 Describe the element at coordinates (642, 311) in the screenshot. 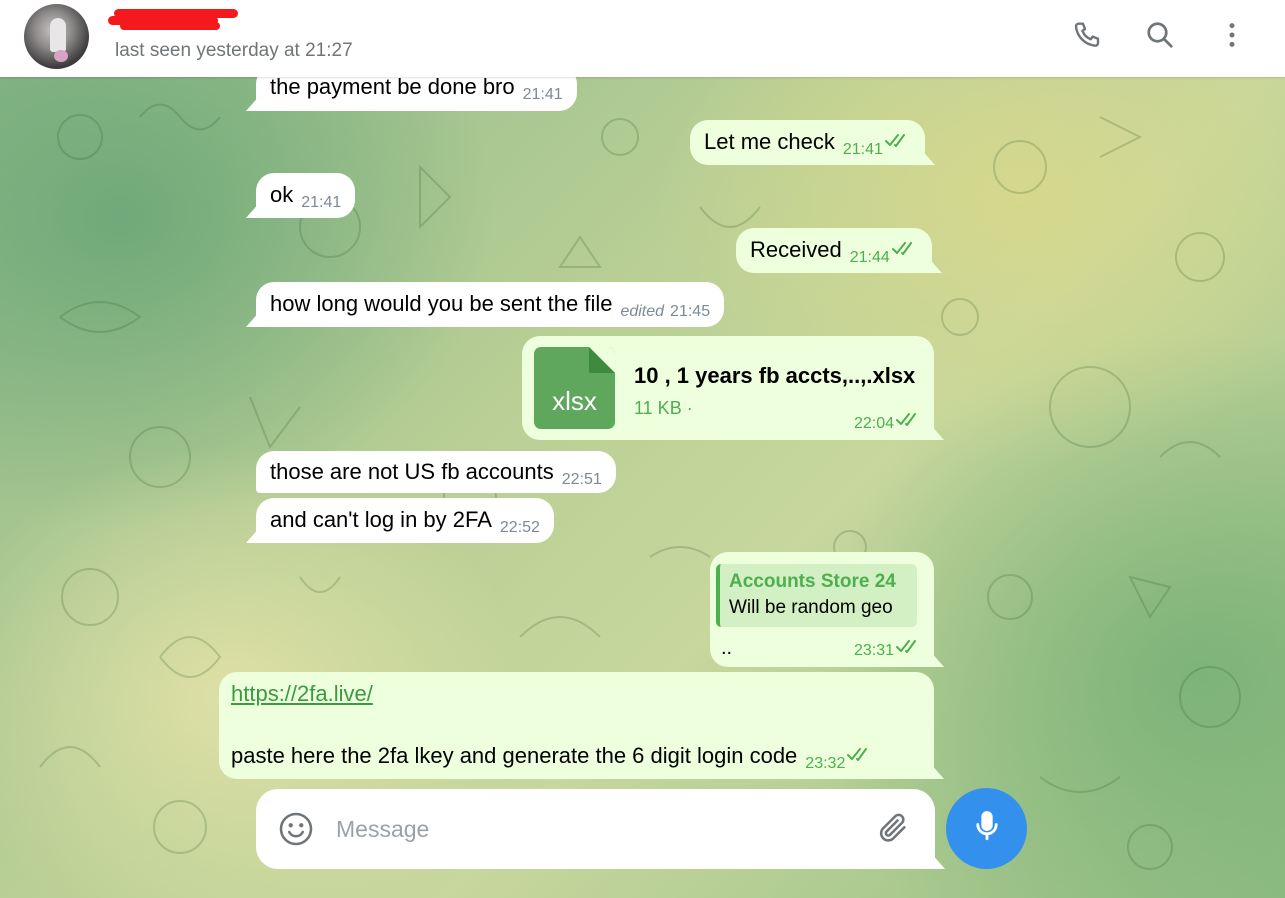

I see `edited-label: edited` at that location.